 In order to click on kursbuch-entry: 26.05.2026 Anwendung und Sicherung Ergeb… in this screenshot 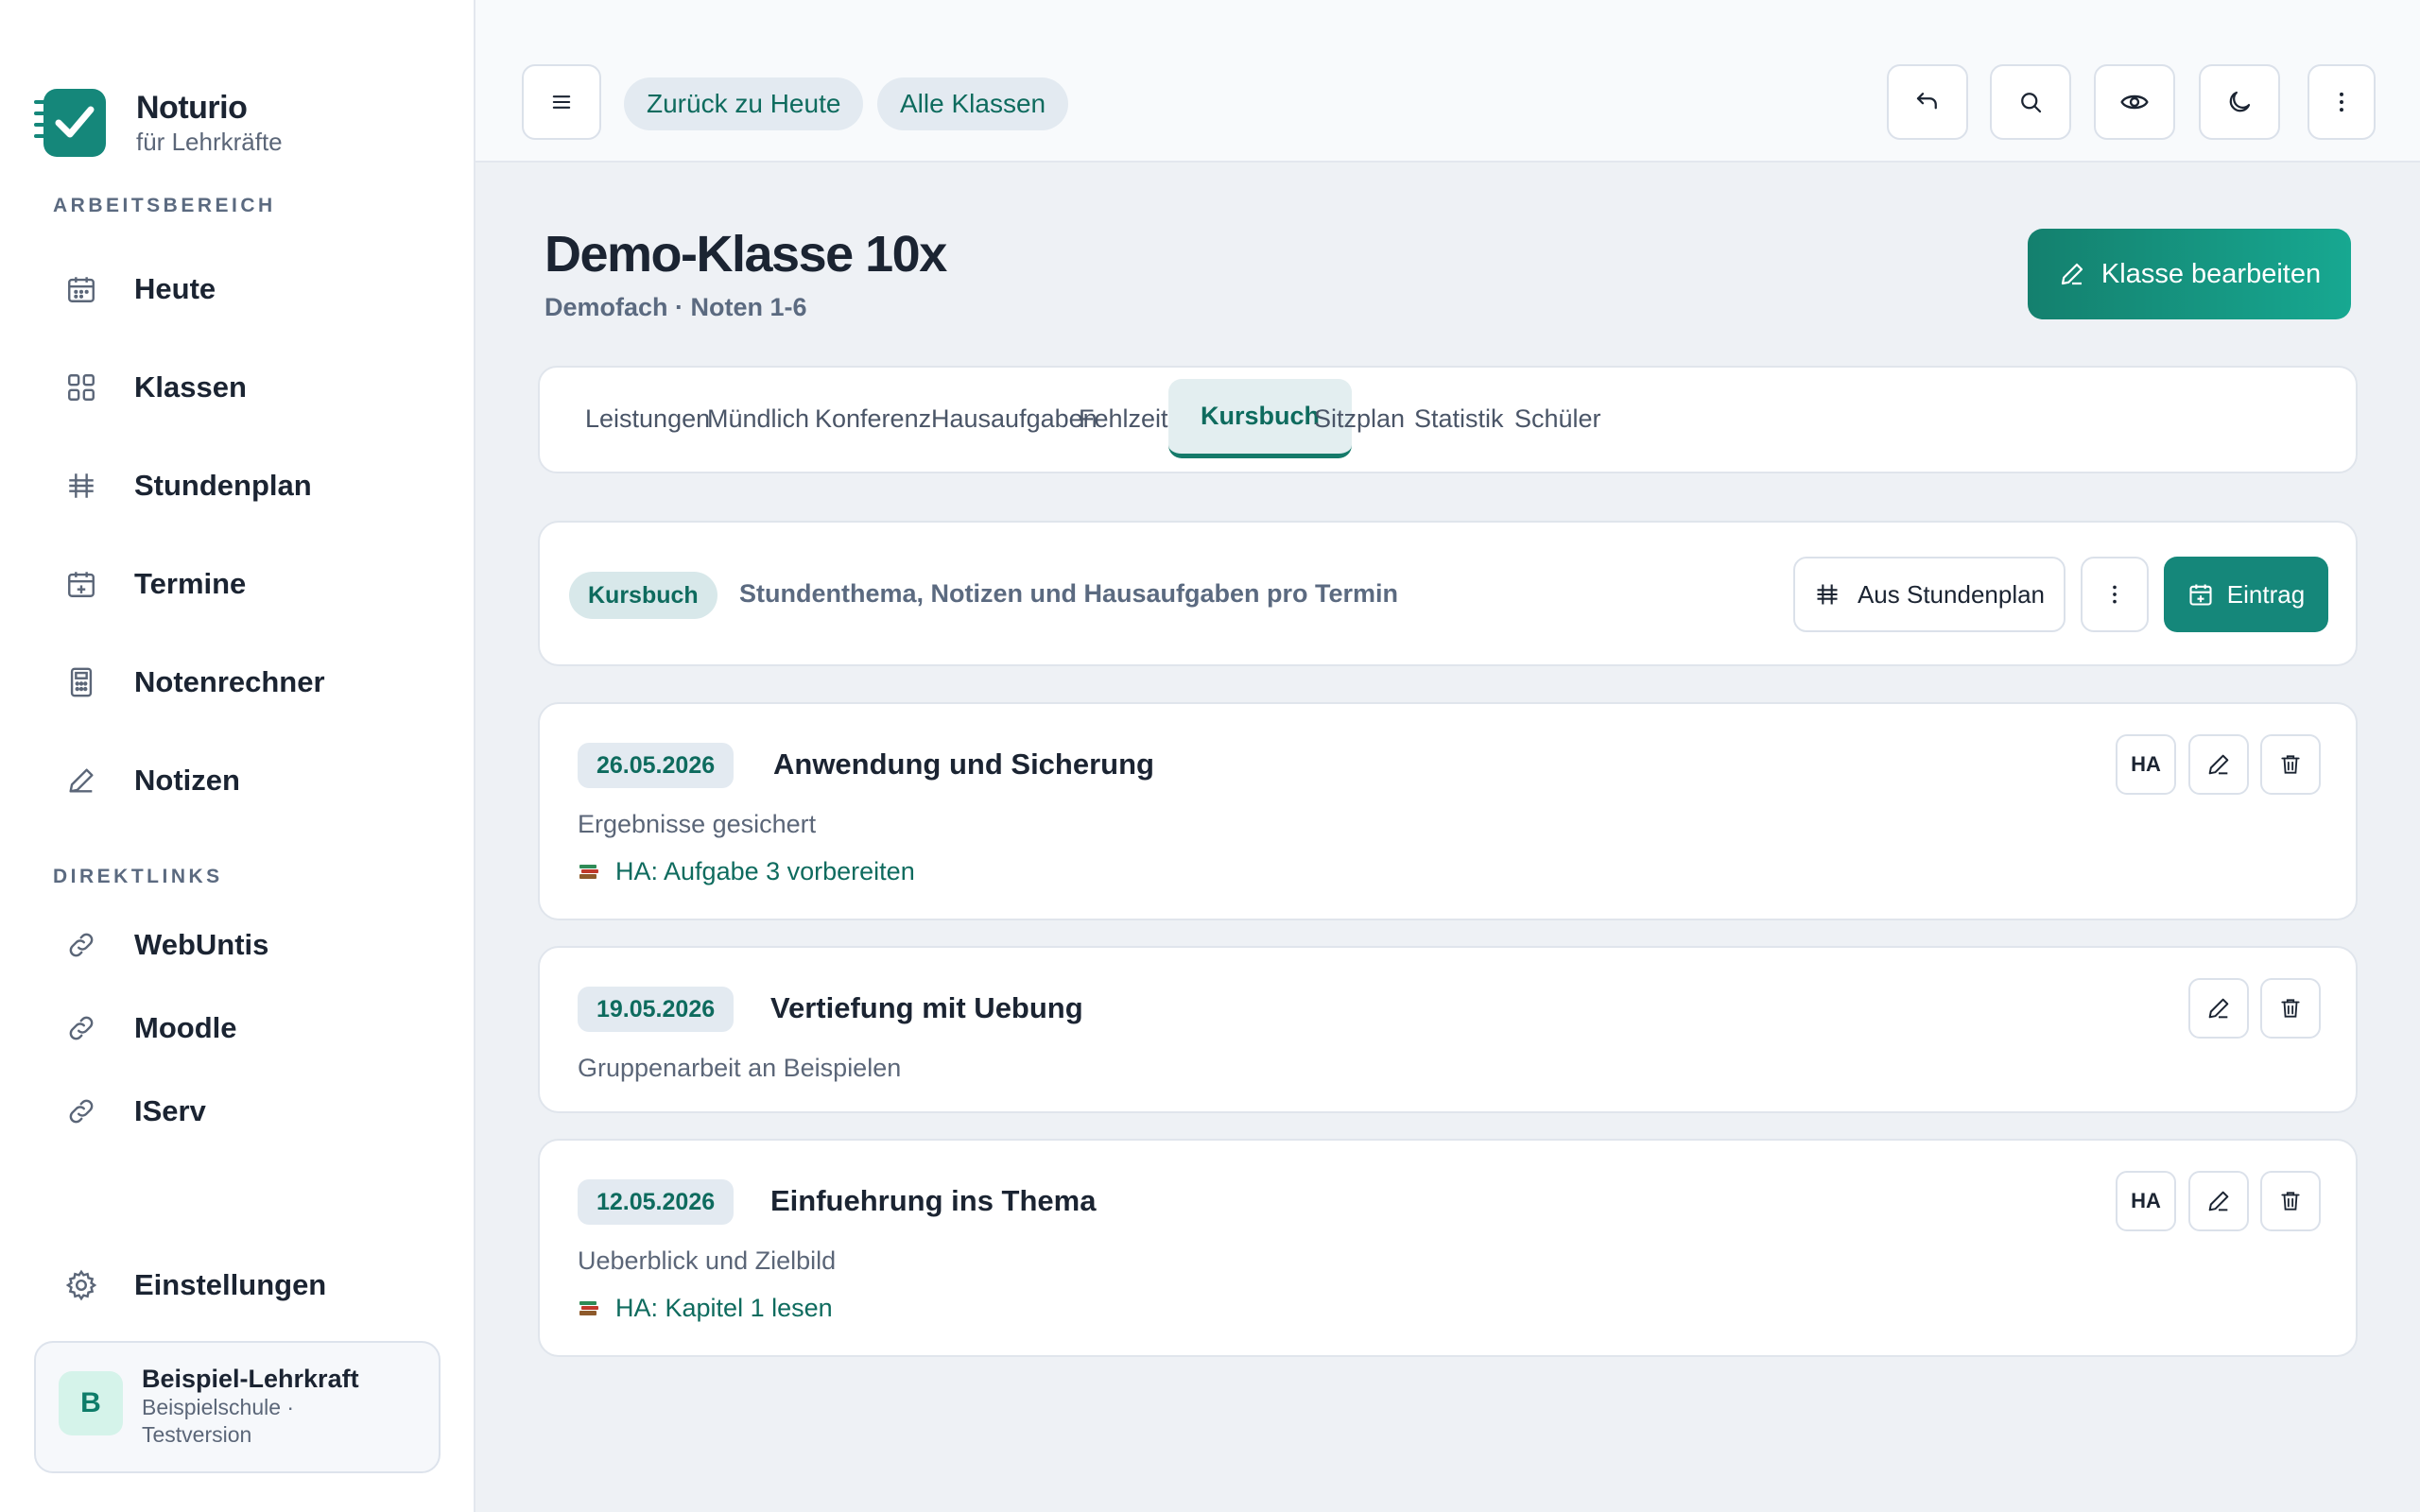, I will do `click(1448, 811)`.